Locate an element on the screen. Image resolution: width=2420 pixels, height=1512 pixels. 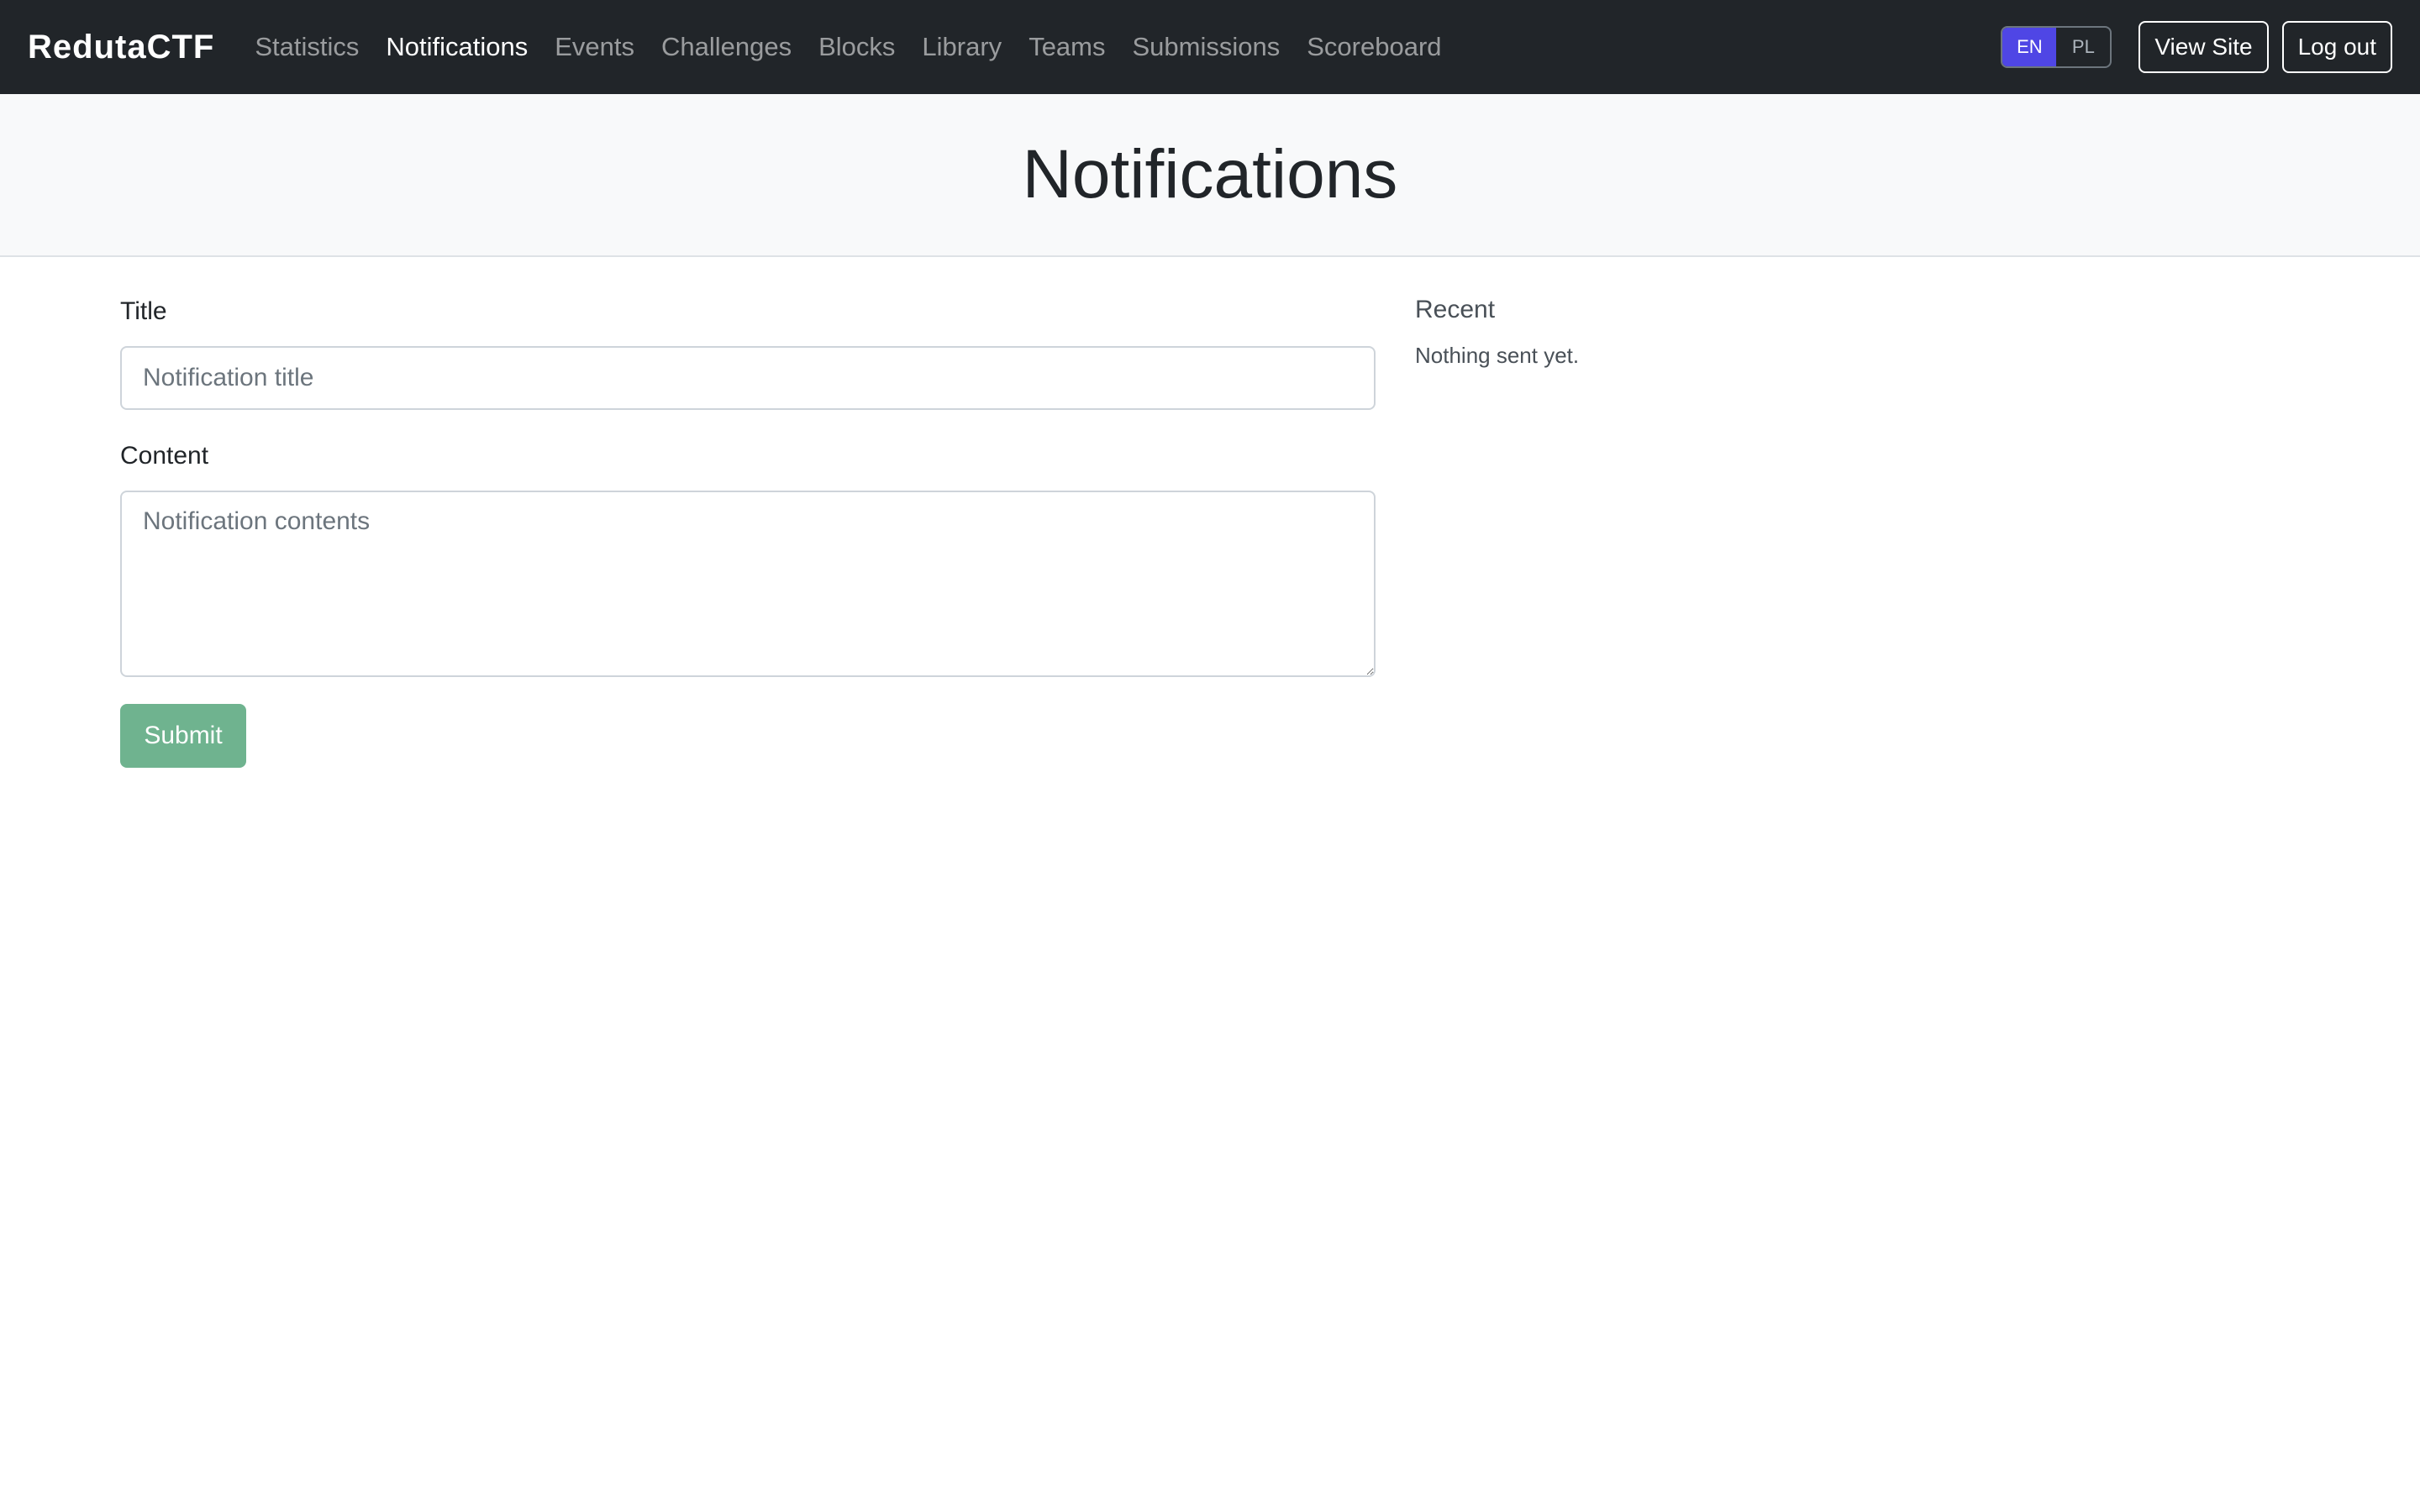
nav-item-blocks: Blocks is located at coordinates (856, 47).